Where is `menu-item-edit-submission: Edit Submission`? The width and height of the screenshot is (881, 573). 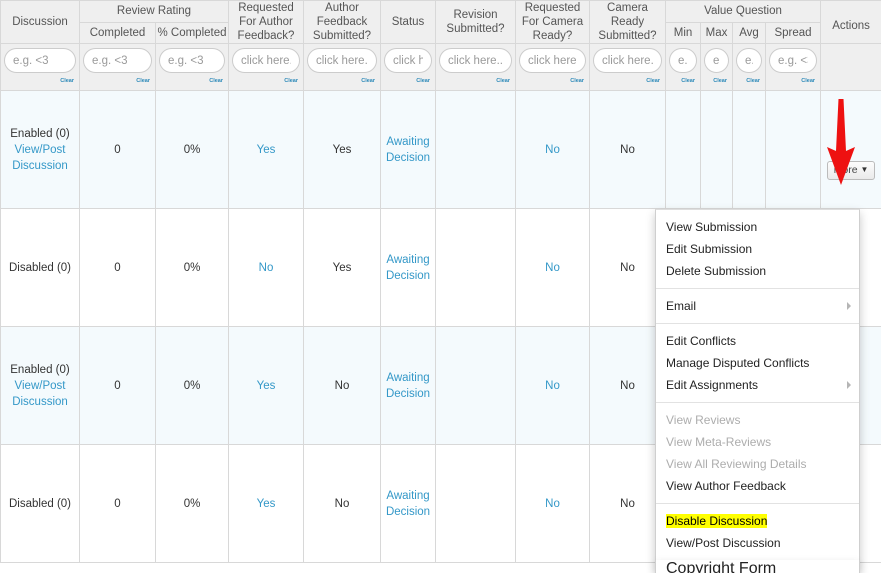
menu-item-edit-submission: Edit Submission is located at coordinates (757, 249).